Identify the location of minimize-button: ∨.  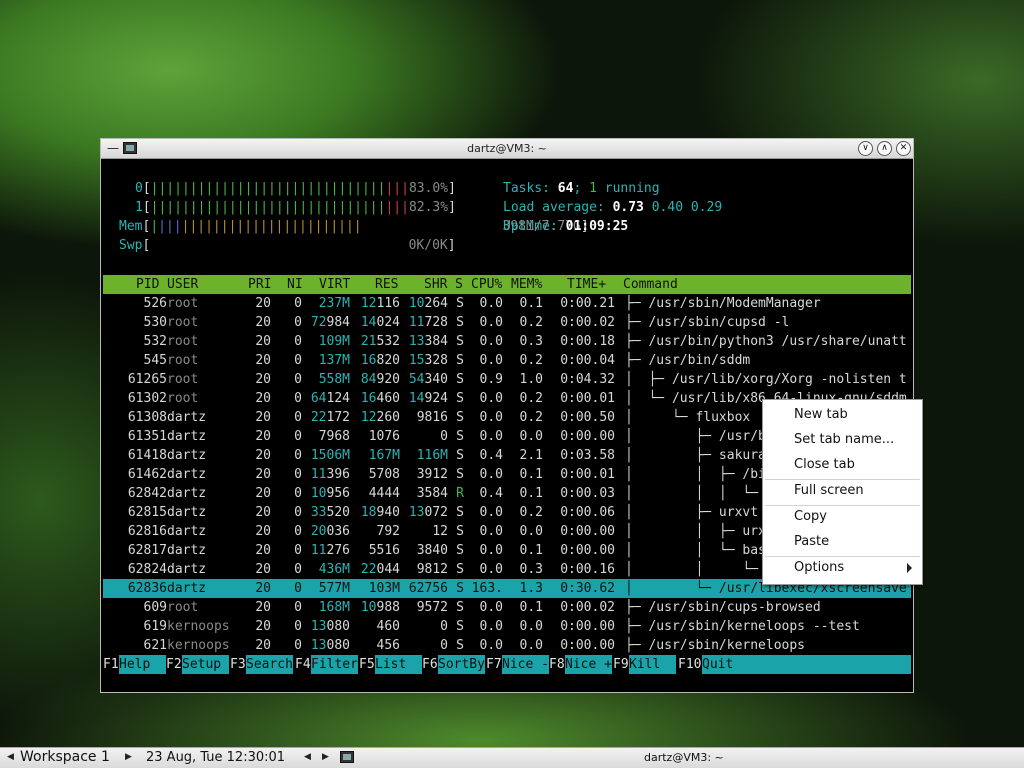
(865, 148).